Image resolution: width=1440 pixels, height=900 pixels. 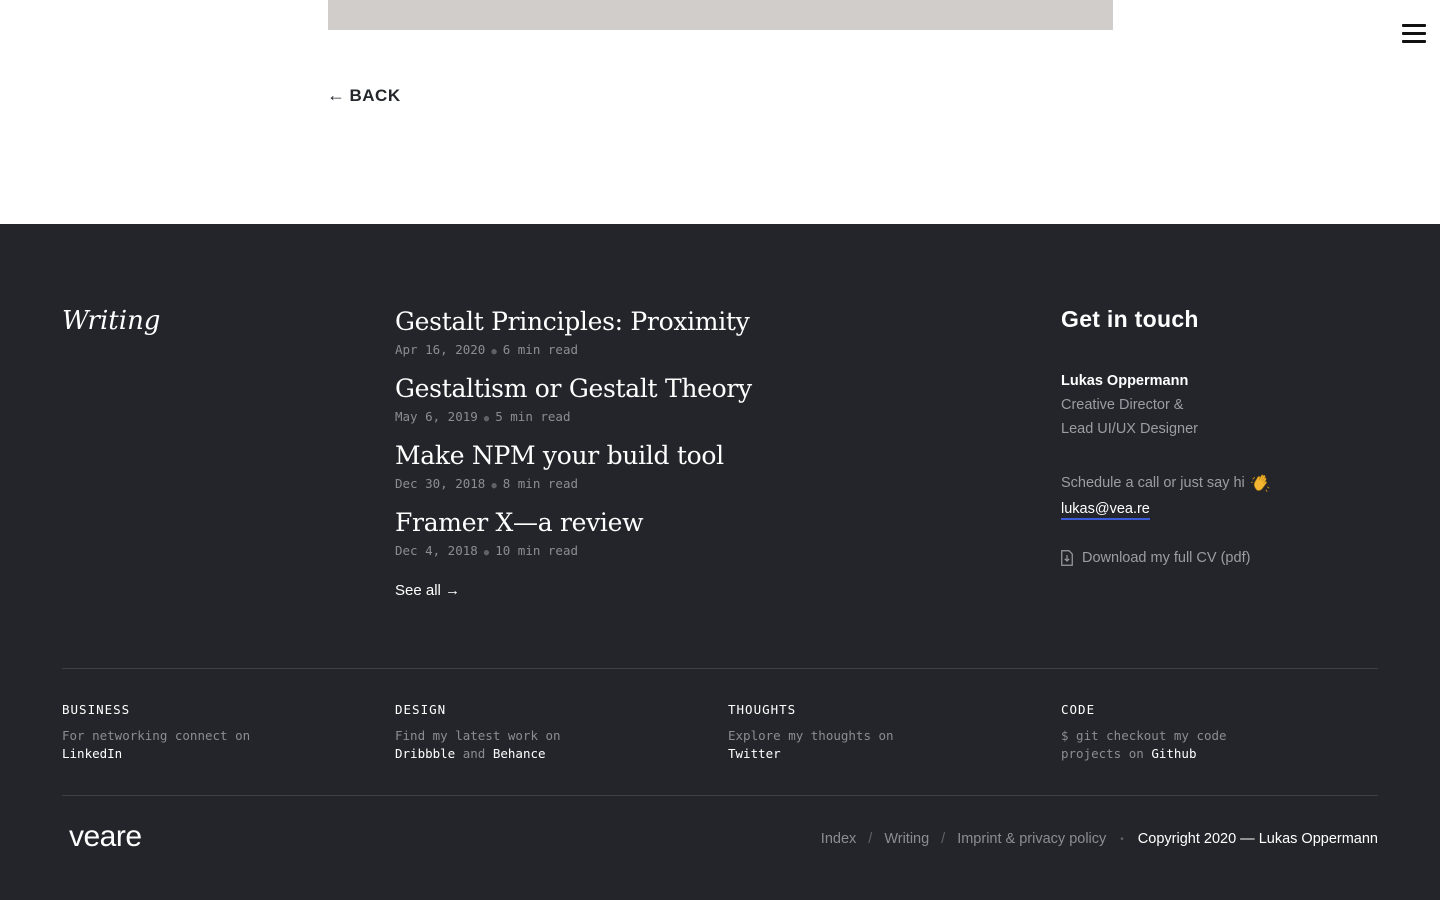 What do you see at coordinates (92, 753) in the screenshot?
I see `linkedin-link: LinkedIn` at bounding box center [92, 753].